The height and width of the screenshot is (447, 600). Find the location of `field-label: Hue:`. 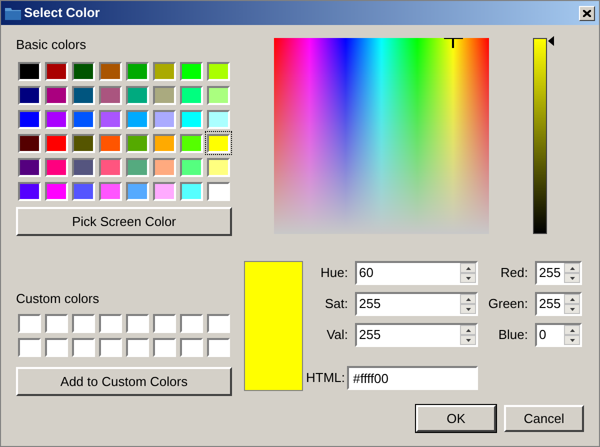

field-label: Hue: is located at coordinates (334, 273).